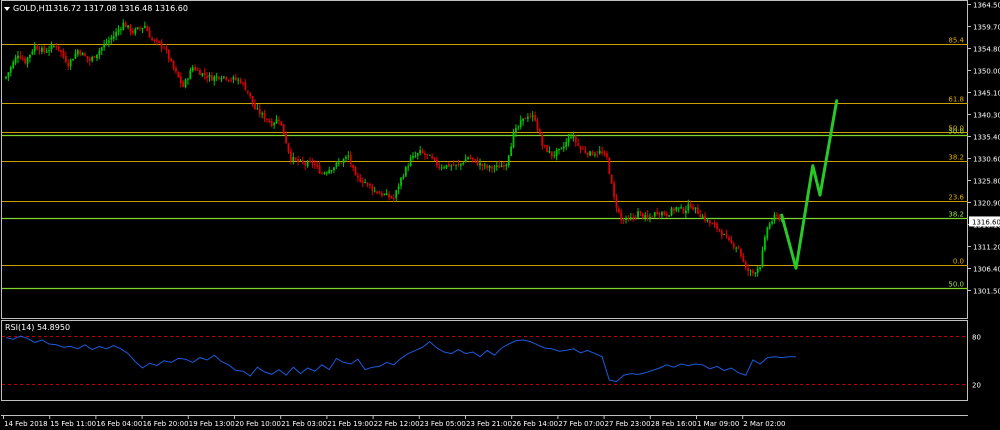  Describe the element at coordinates (986, 292) in the screenshot. I see `price-tick-label: 1301.50` at that location.